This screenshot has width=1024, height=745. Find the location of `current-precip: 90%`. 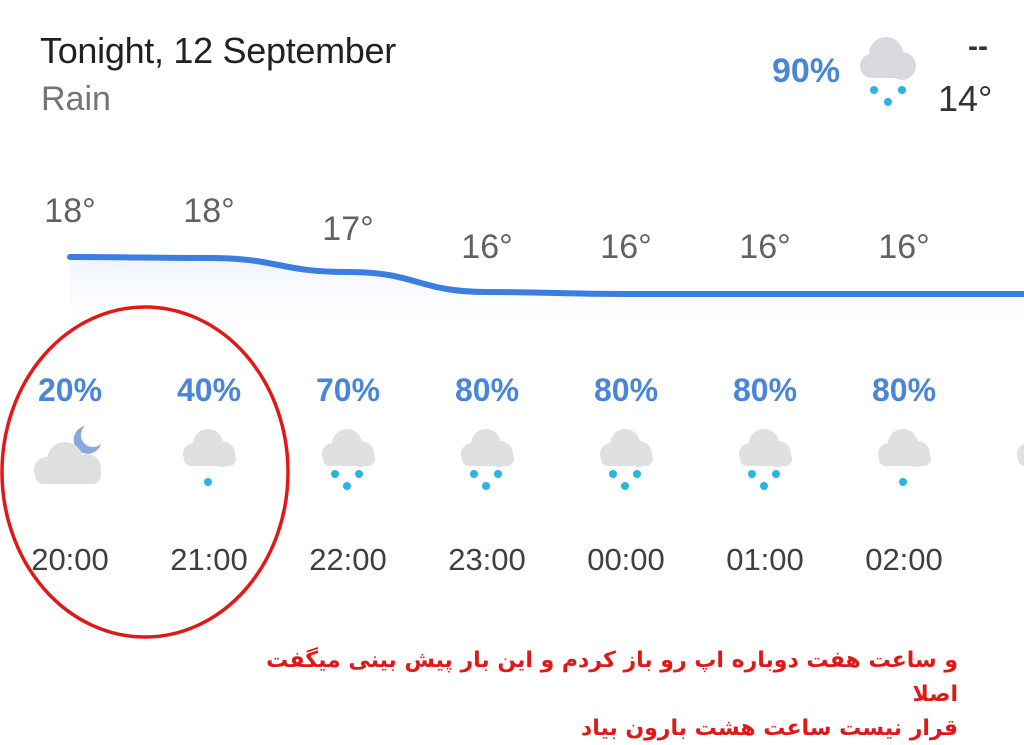

current-precip: 90% is located at coordinates (806, 71).